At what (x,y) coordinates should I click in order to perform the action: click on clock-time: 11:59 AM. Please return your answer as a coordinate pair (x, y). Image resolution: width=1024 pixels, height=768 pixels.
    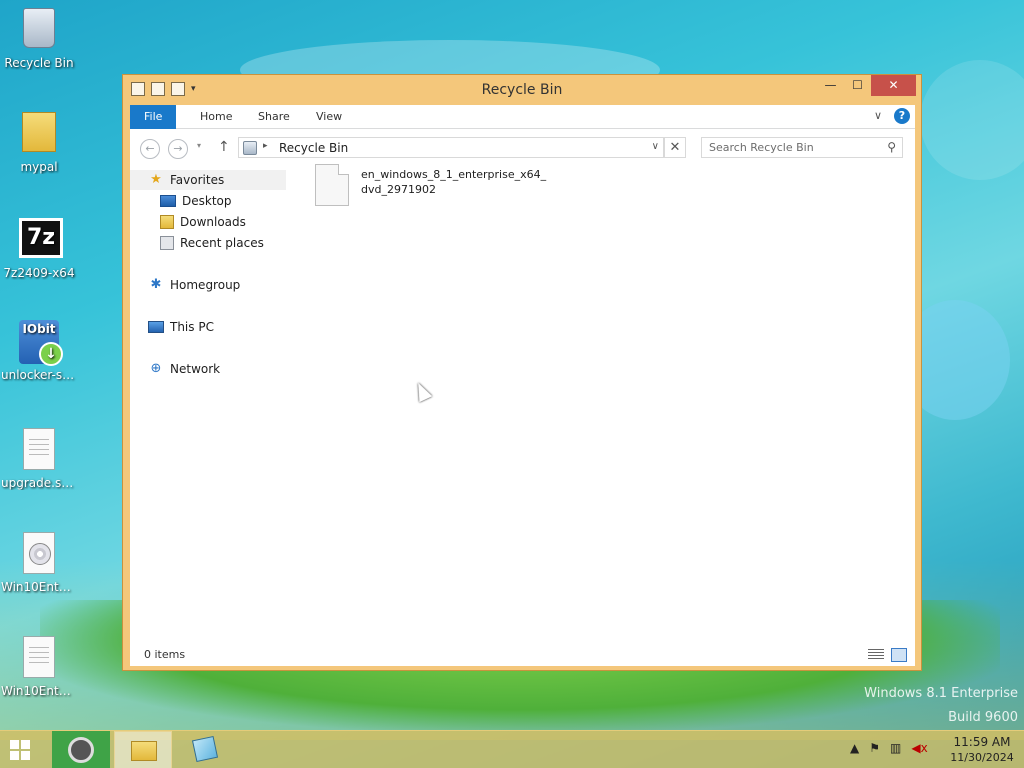
    Looking at the image, I should click on (982, 742).